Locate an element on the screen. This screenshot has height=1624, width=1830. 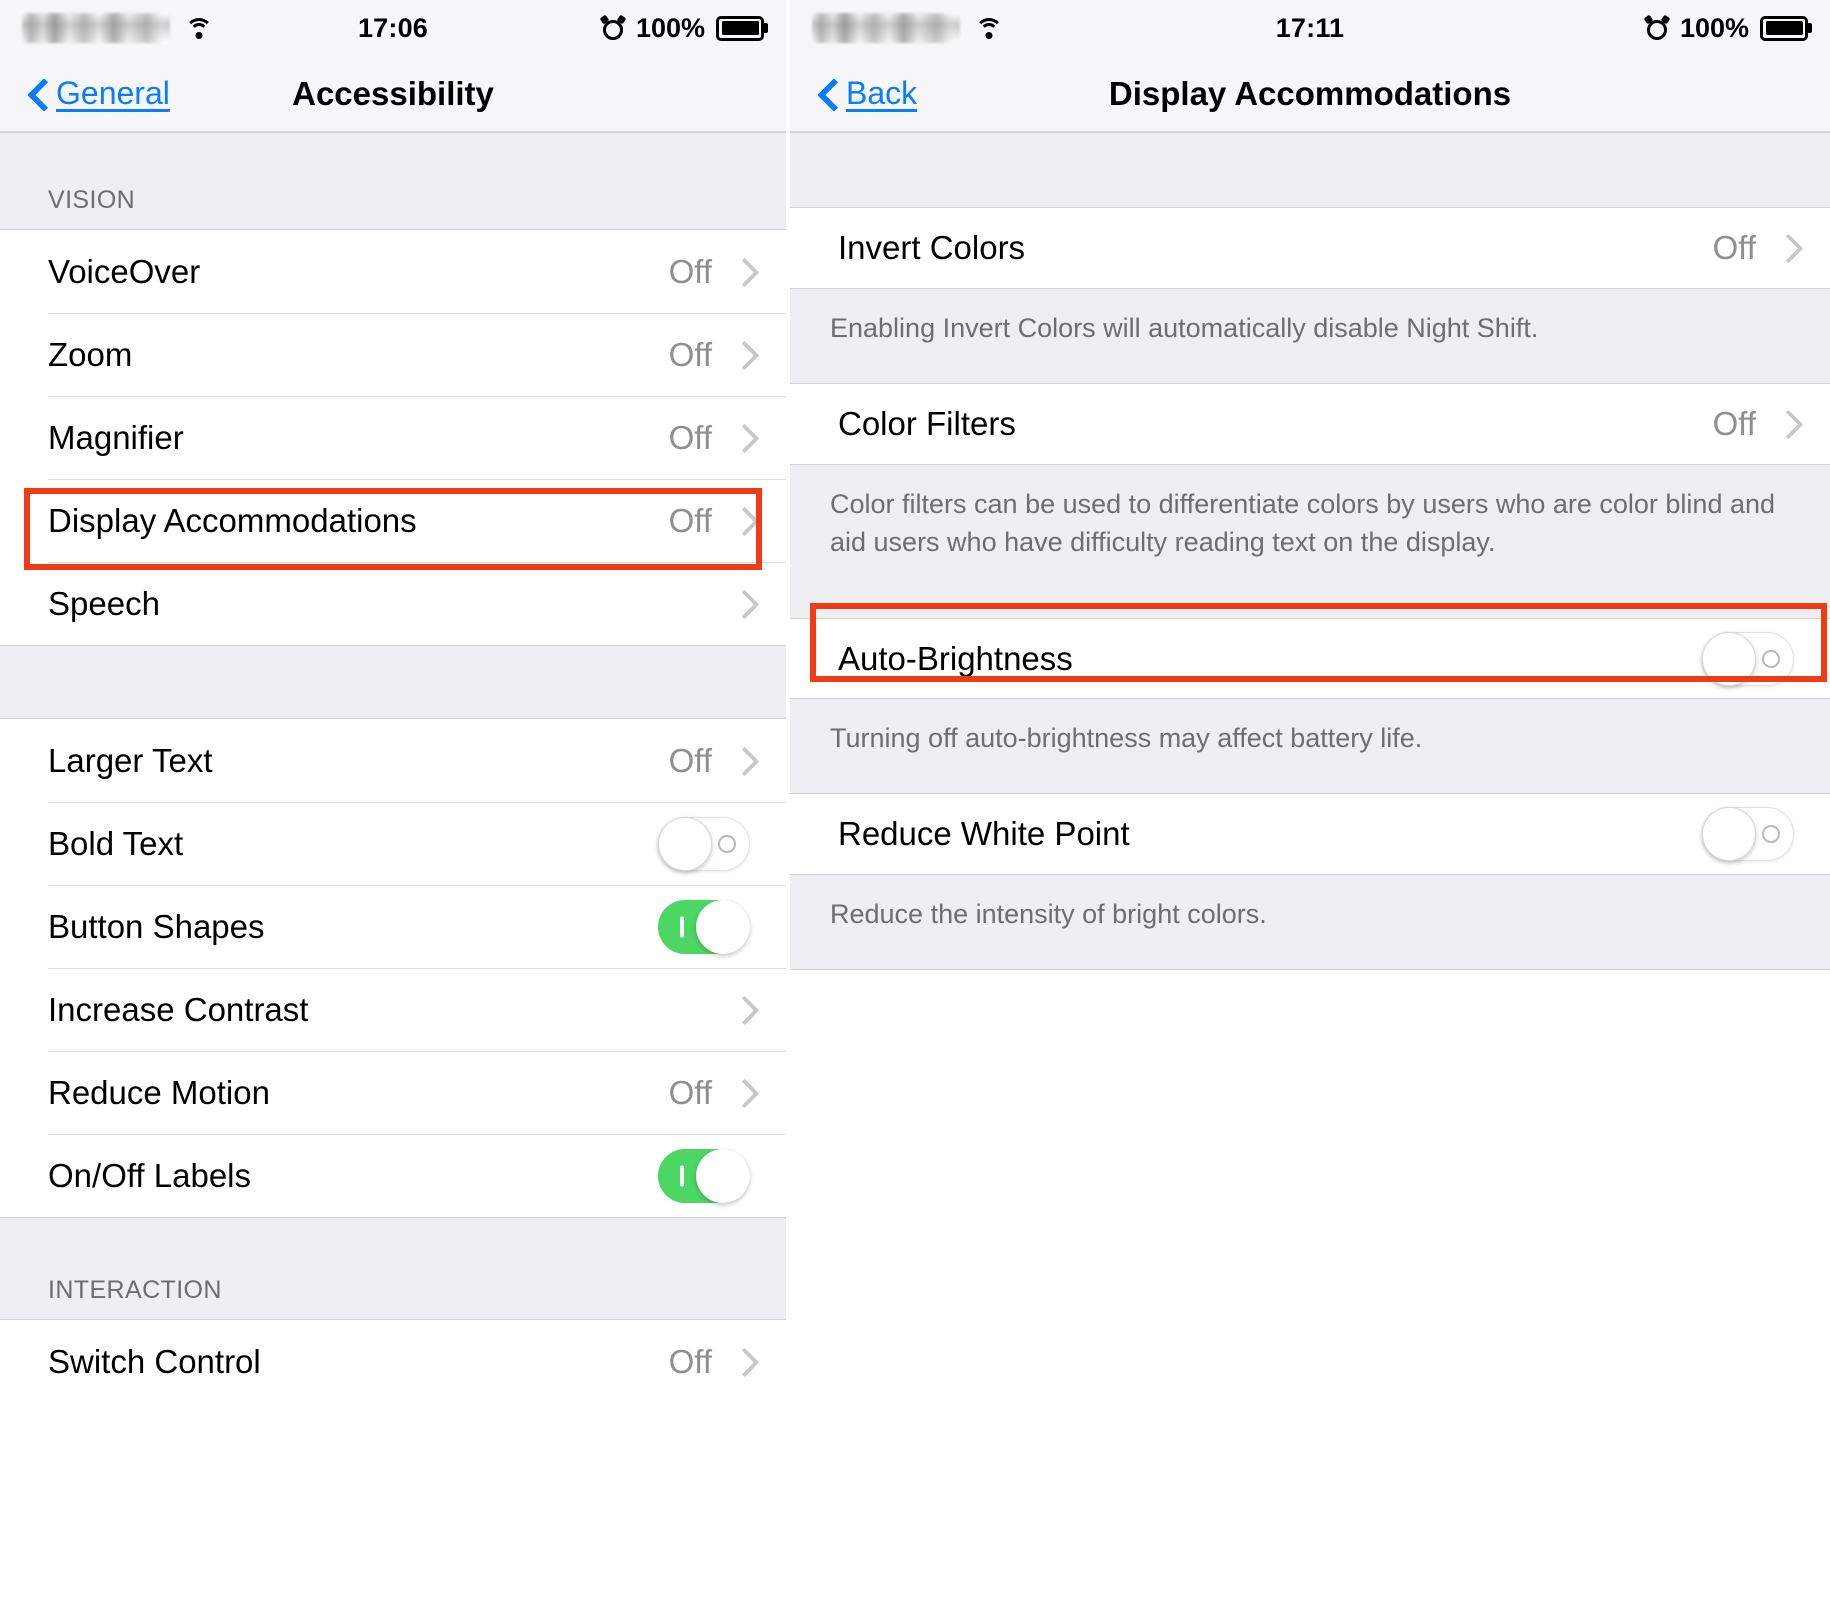
right-nav-bar: Back Display Accommodations is located at coordinates (1310, 94).